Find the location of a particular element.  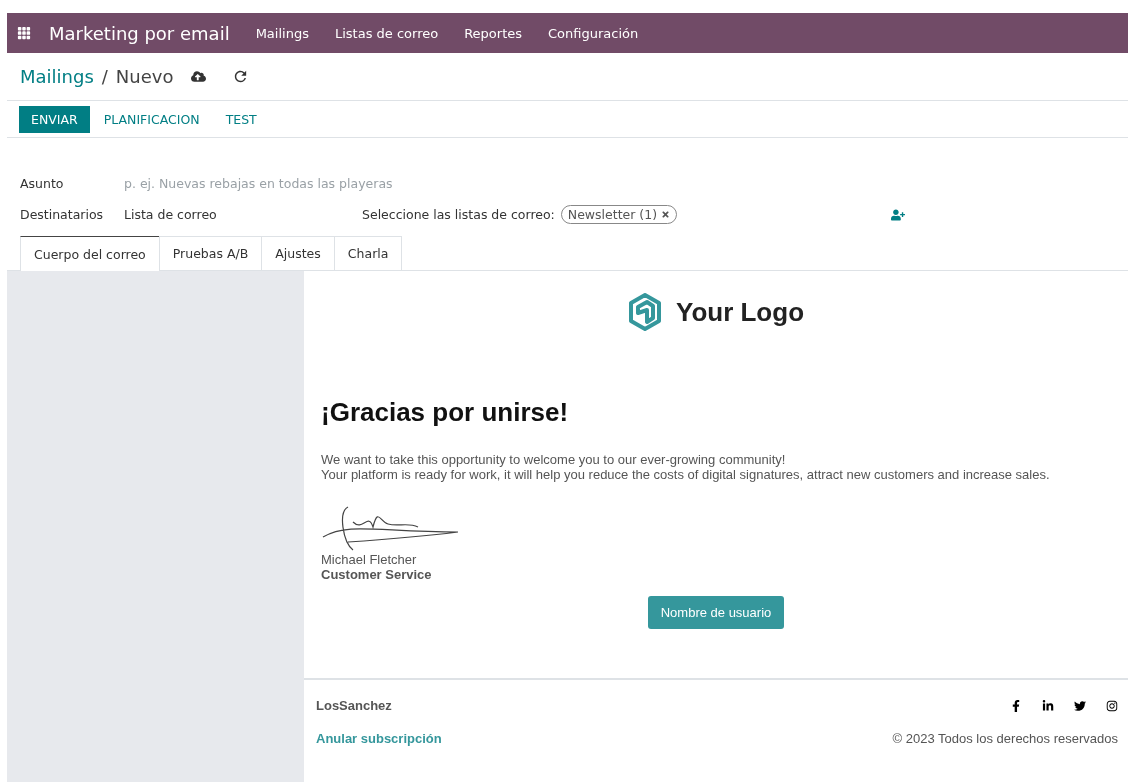

field-label: Asunto is located at coordinates (42, 183).